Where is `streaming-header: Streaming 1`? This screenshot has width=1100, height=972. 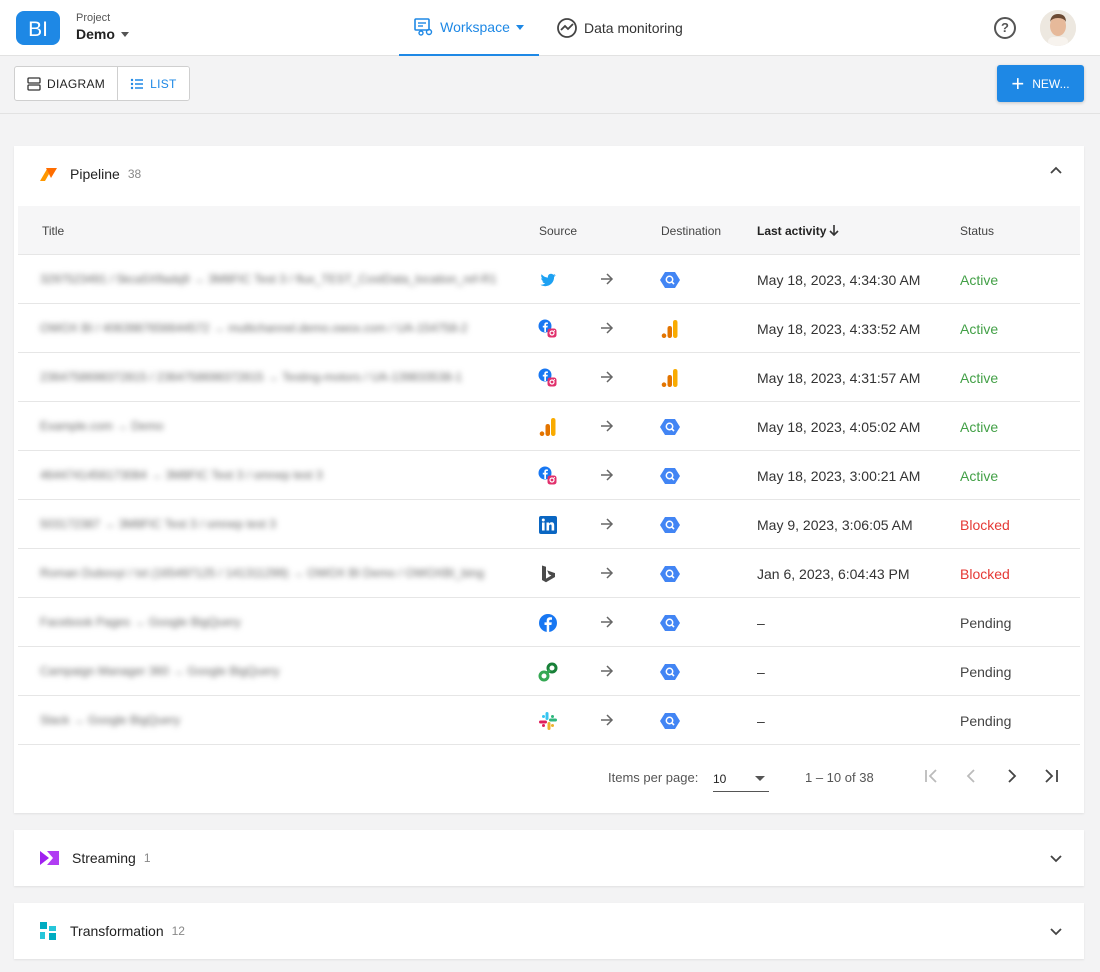
streaming-header: Streaming 1 is located at coordinates (549, 857).